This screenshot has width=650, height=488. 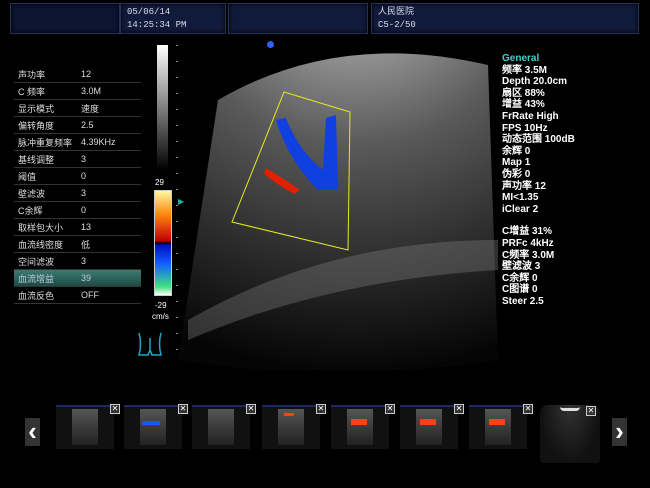 I want to click on chevron-right-icon: ›, so click(x=619, y=432).